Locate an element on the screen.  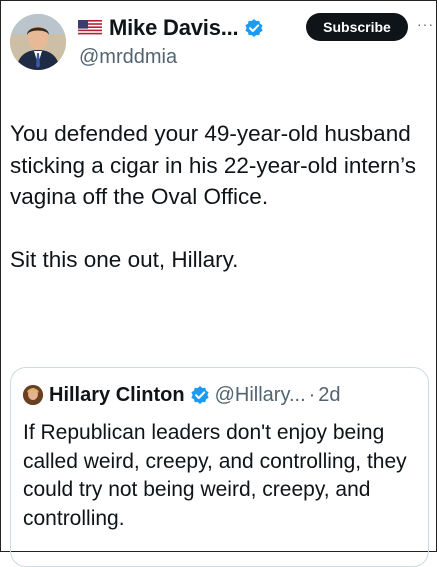
avatar-image is located at coordinates (38, 42).